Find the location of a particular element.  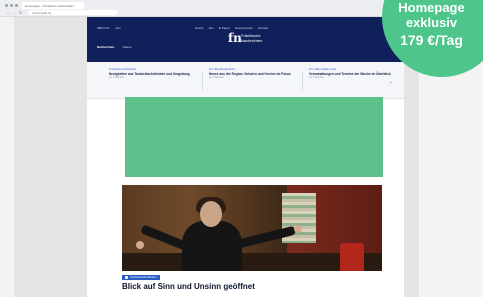

reload-icon: ↻ is located at coordinates (20, 12).